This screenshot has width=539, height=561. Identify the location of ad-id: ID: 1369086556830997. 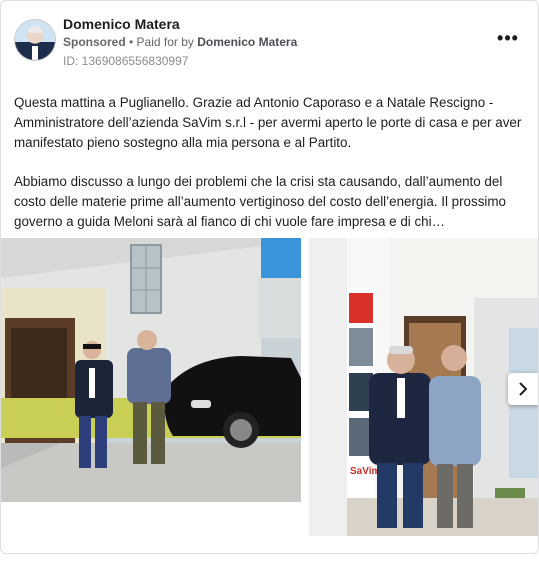
(126, 61).